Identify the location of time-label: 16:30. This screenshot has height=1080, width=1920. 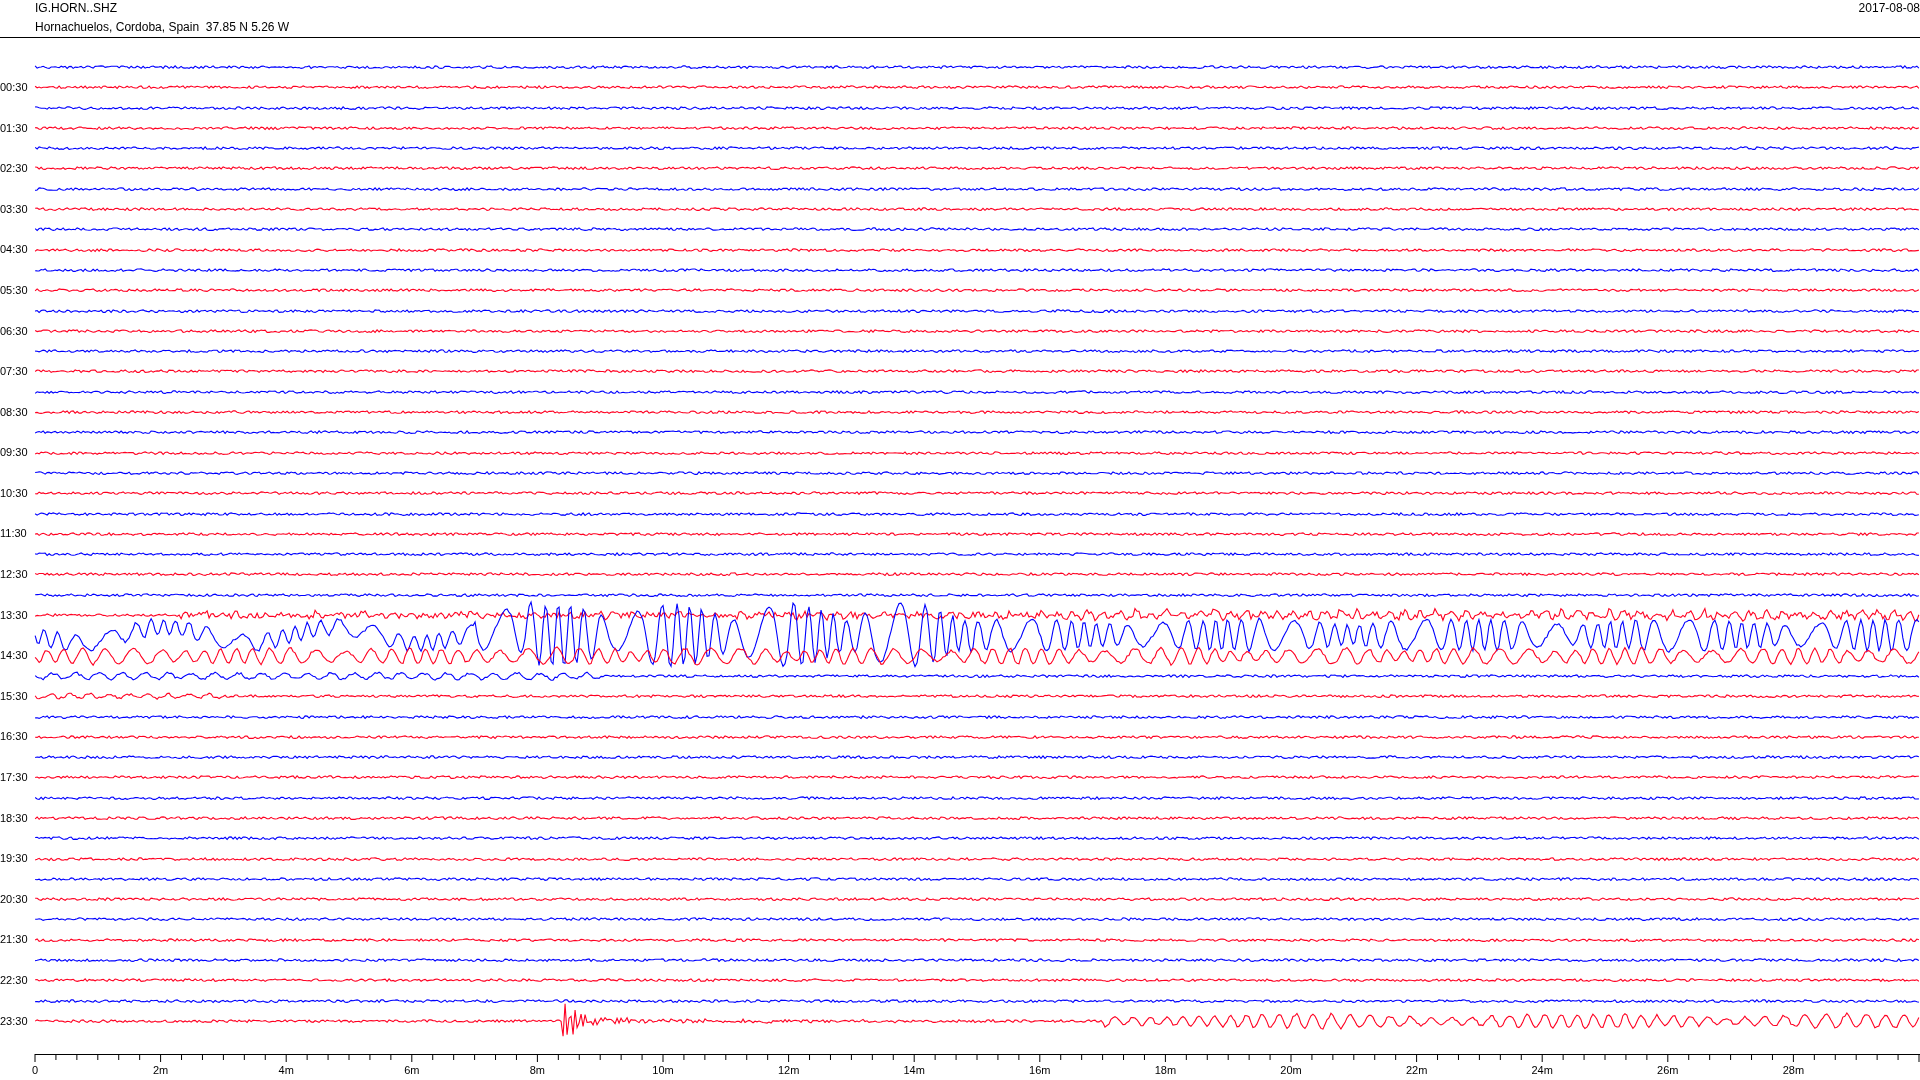
(14, 736).